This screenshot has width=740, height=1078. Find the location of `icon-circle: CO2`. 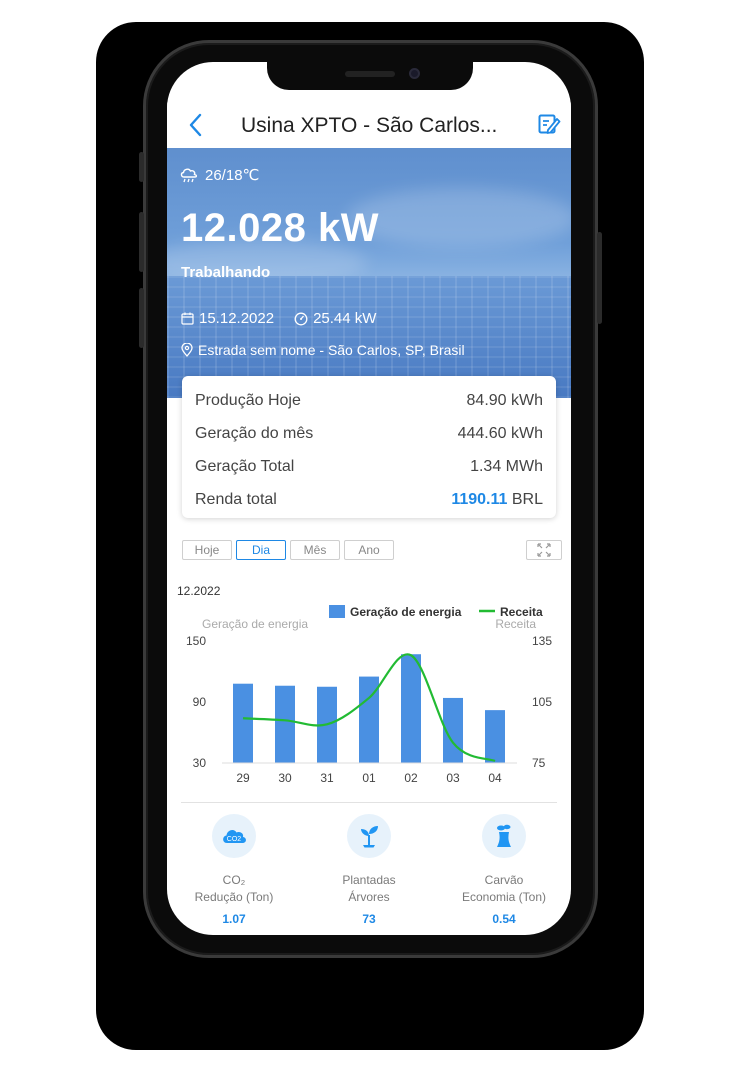

icon-circle: CO2 is located at coordinates (234, 836).